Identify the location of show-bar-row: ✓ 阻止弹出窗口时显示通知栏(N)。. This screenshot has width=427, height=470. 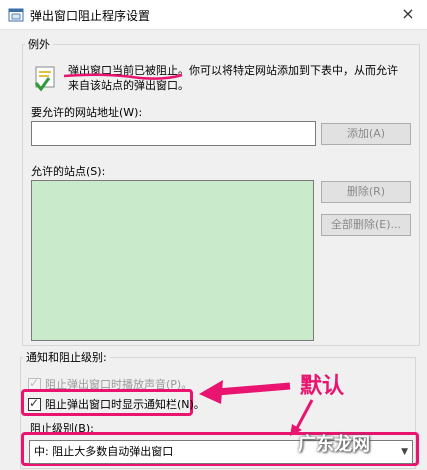
(116, 404).